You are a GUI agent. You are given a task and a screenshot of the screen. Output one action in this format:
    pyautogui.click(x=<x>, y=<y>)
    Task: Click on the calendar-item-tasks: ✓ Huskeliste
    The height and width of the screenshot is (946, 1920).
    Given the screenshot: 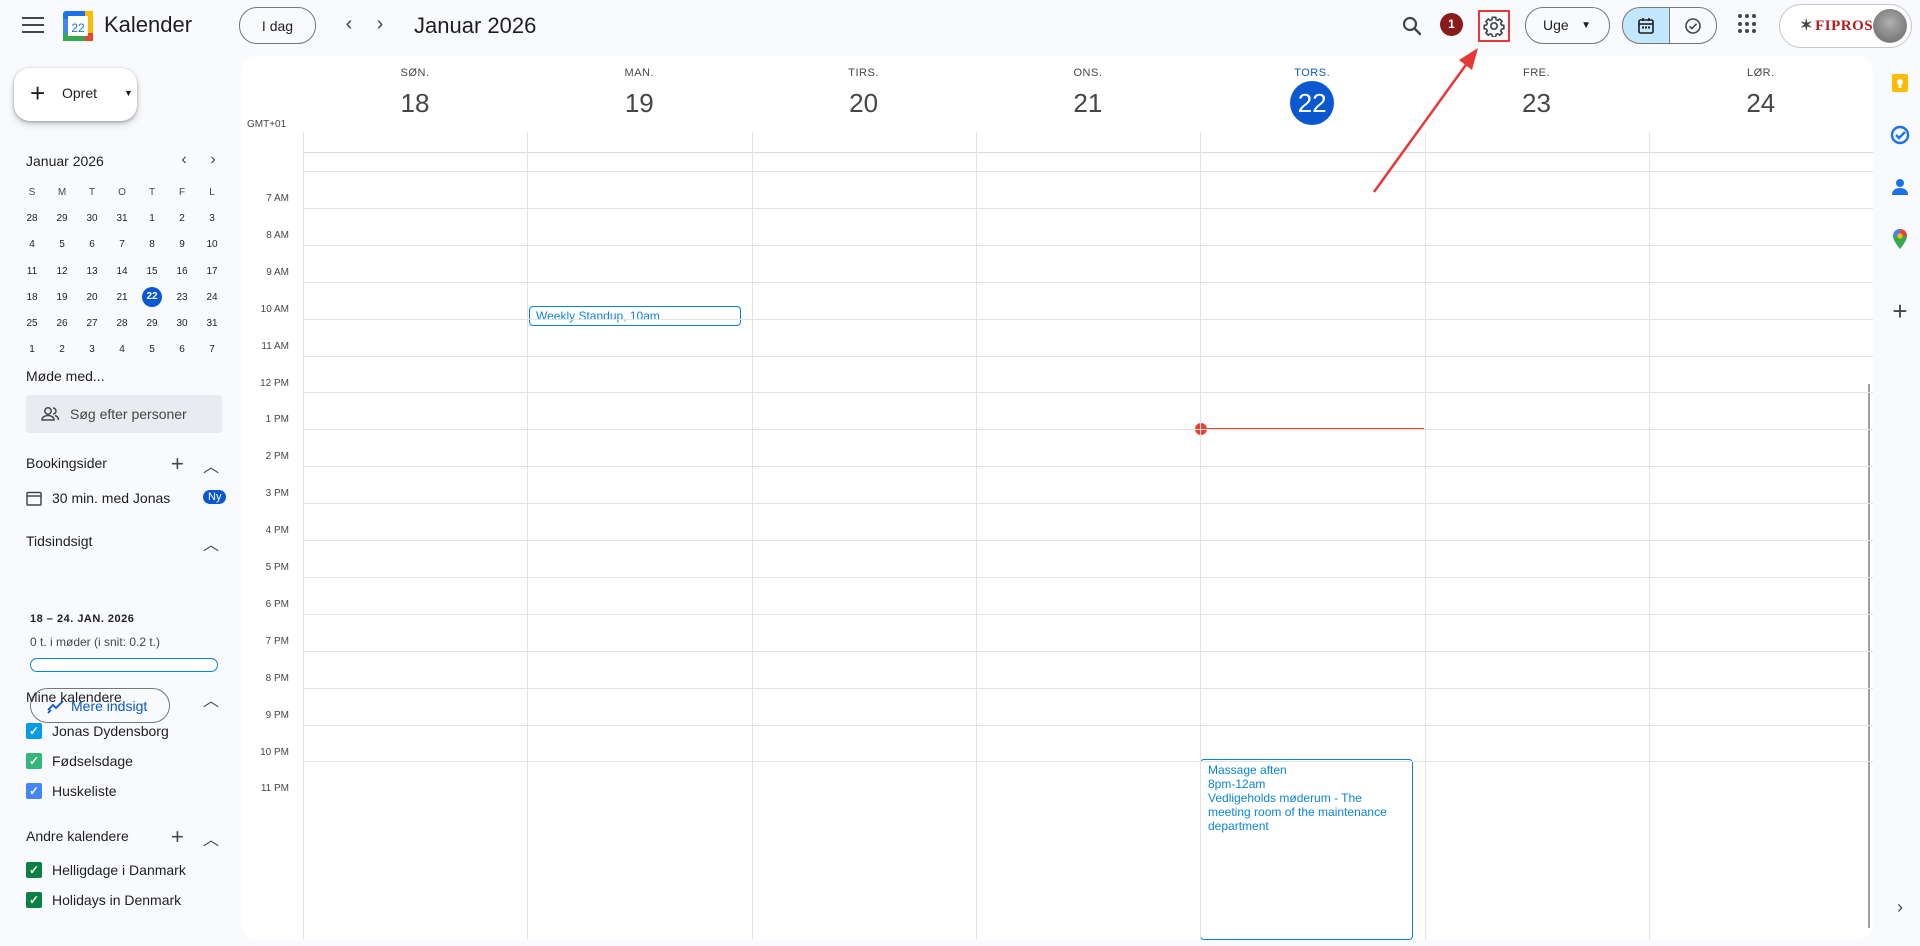 What is the action you would take?
    pyautogui.click(x=126, y=791)
    